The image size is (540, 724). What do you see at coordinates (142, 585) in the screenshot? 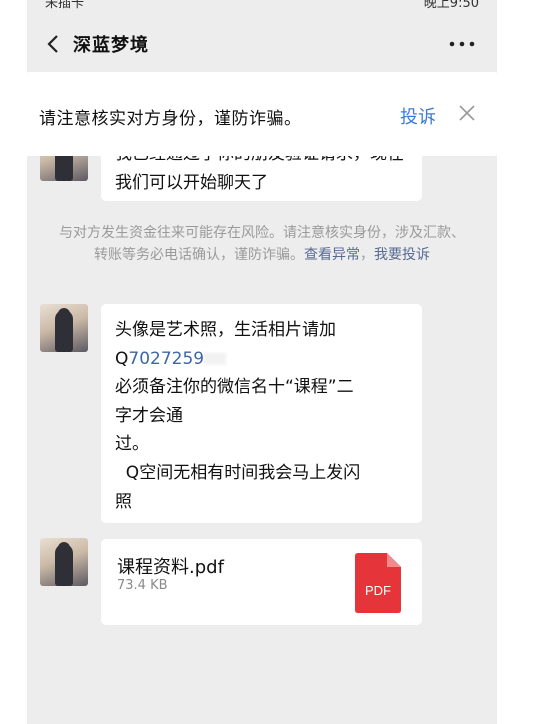
I see `file-size: 73.4 KB` at bounding box center [142, 585].